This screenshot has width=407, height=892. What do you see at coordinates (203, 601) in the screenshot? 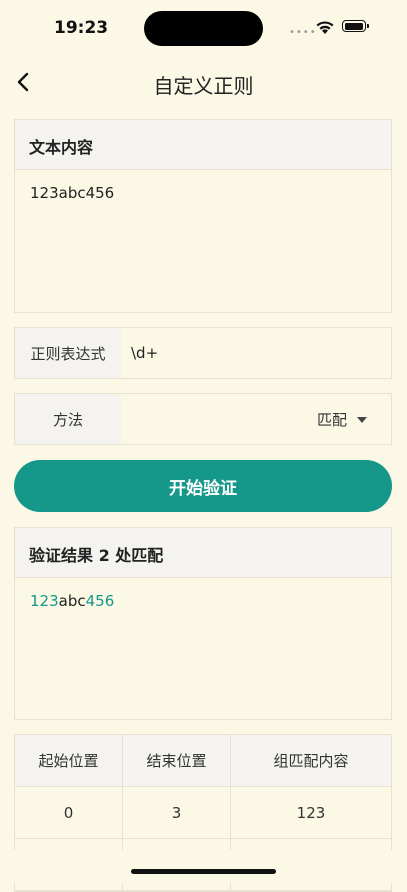
I see `result-text: 123abc456` at bounding box center [203, 601].